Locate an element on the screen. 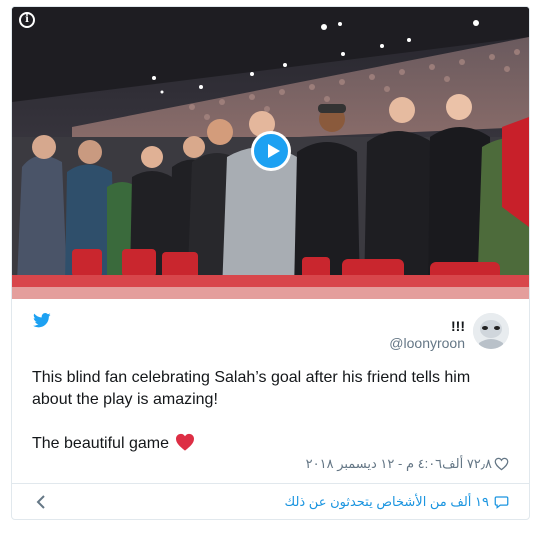 This screenshot has height=539, width=553. tweet-footer: ١٩ ألف من الأشخاص يتحدثون عن ذلك is located at coordinates (270, 501).